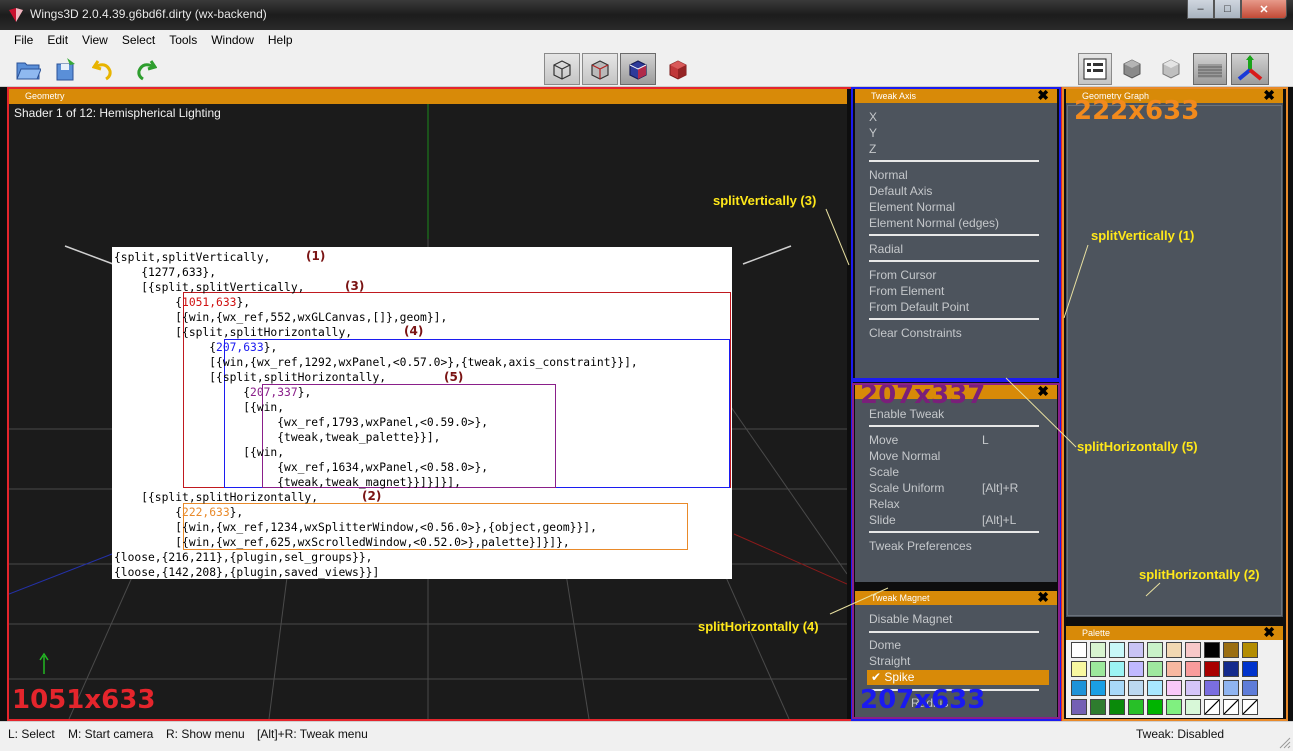  I want to click on marker-5: (5), so click(454, 377).